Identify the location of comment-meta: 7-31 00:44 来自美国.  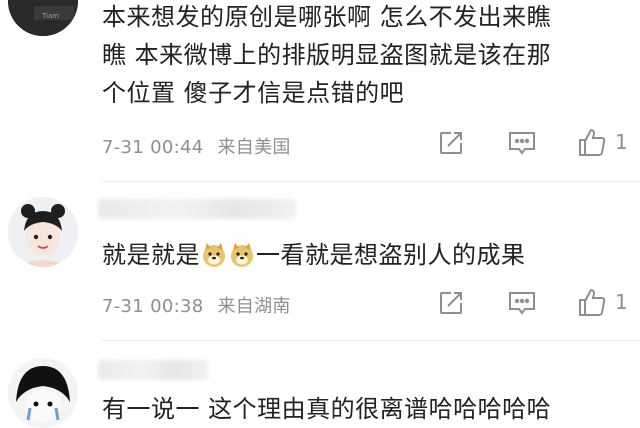
(196, 146).